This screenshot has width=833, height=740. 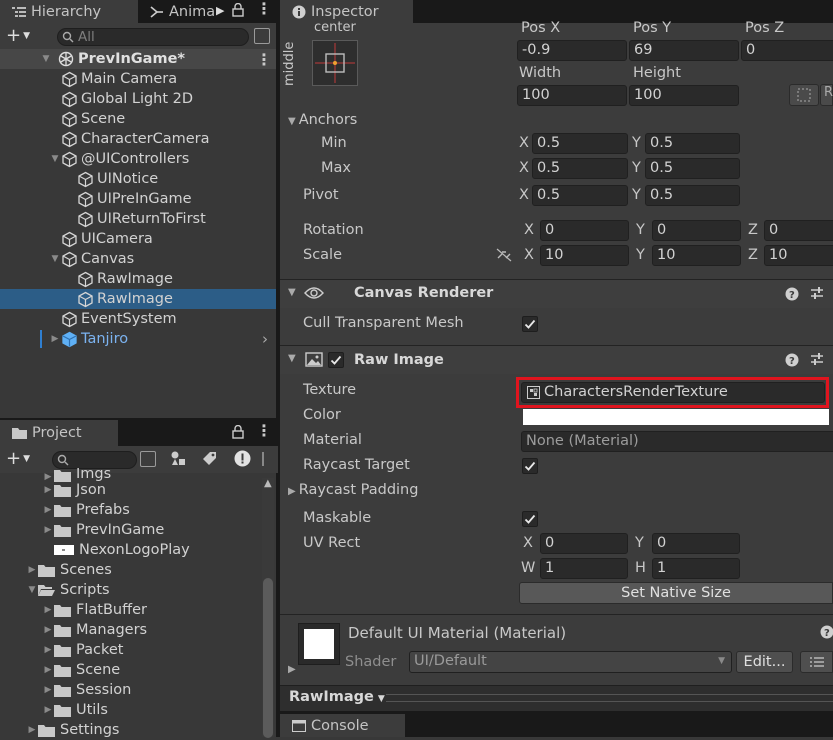 I want to click on raw-edit-button: R, so click(x=826, y=95).